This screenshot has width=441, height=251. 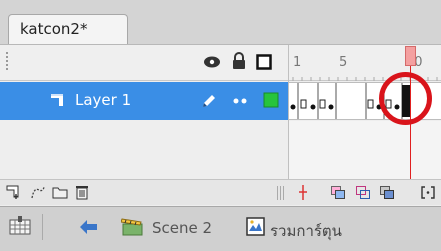 I want to click on playhead, so click(x=410, y=56).